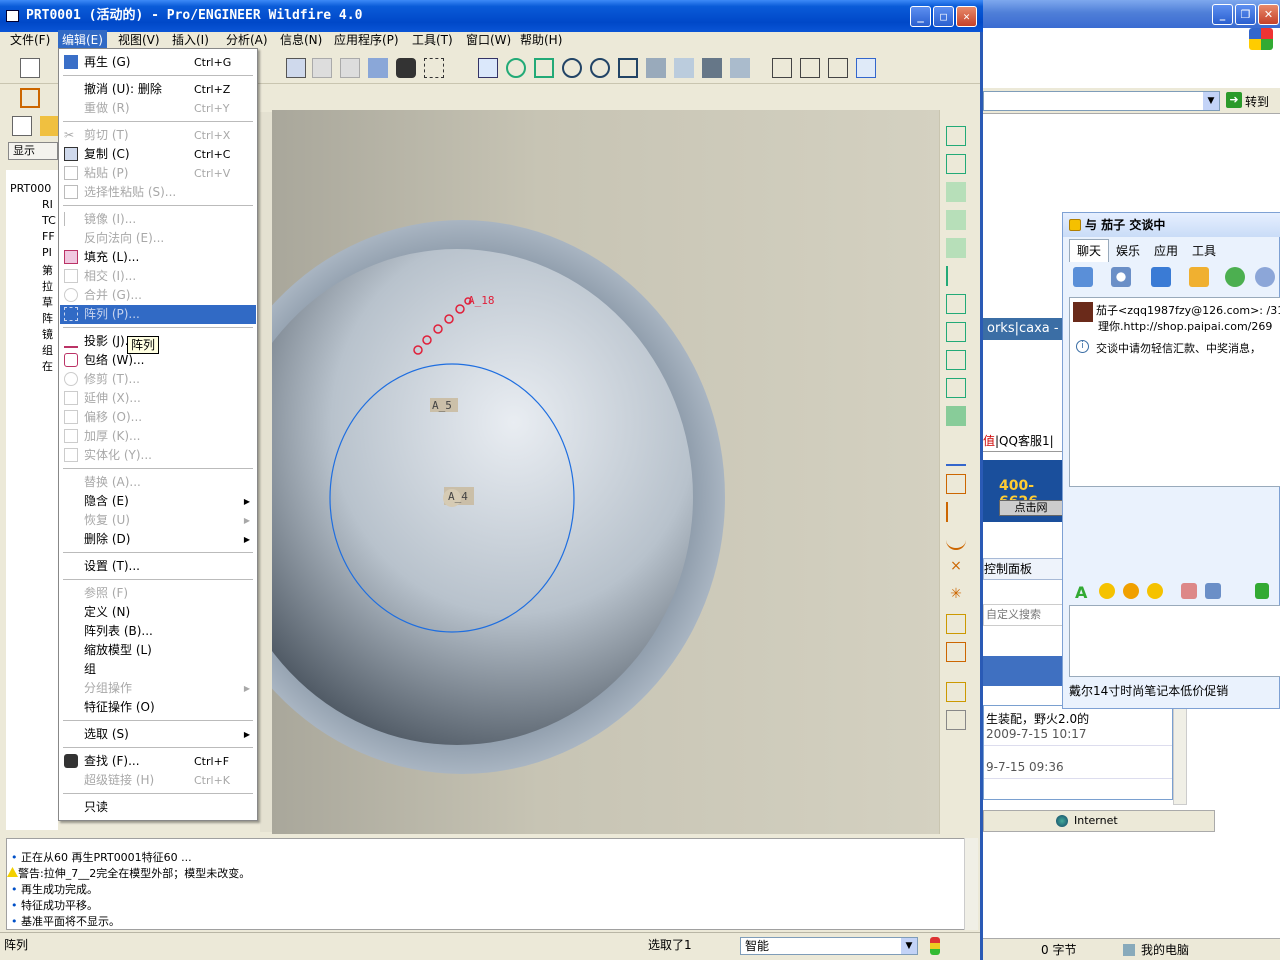  Describe the element at coordinates (1131, 591) in the screenshot. I see `magic-emoji-icon` at that location.